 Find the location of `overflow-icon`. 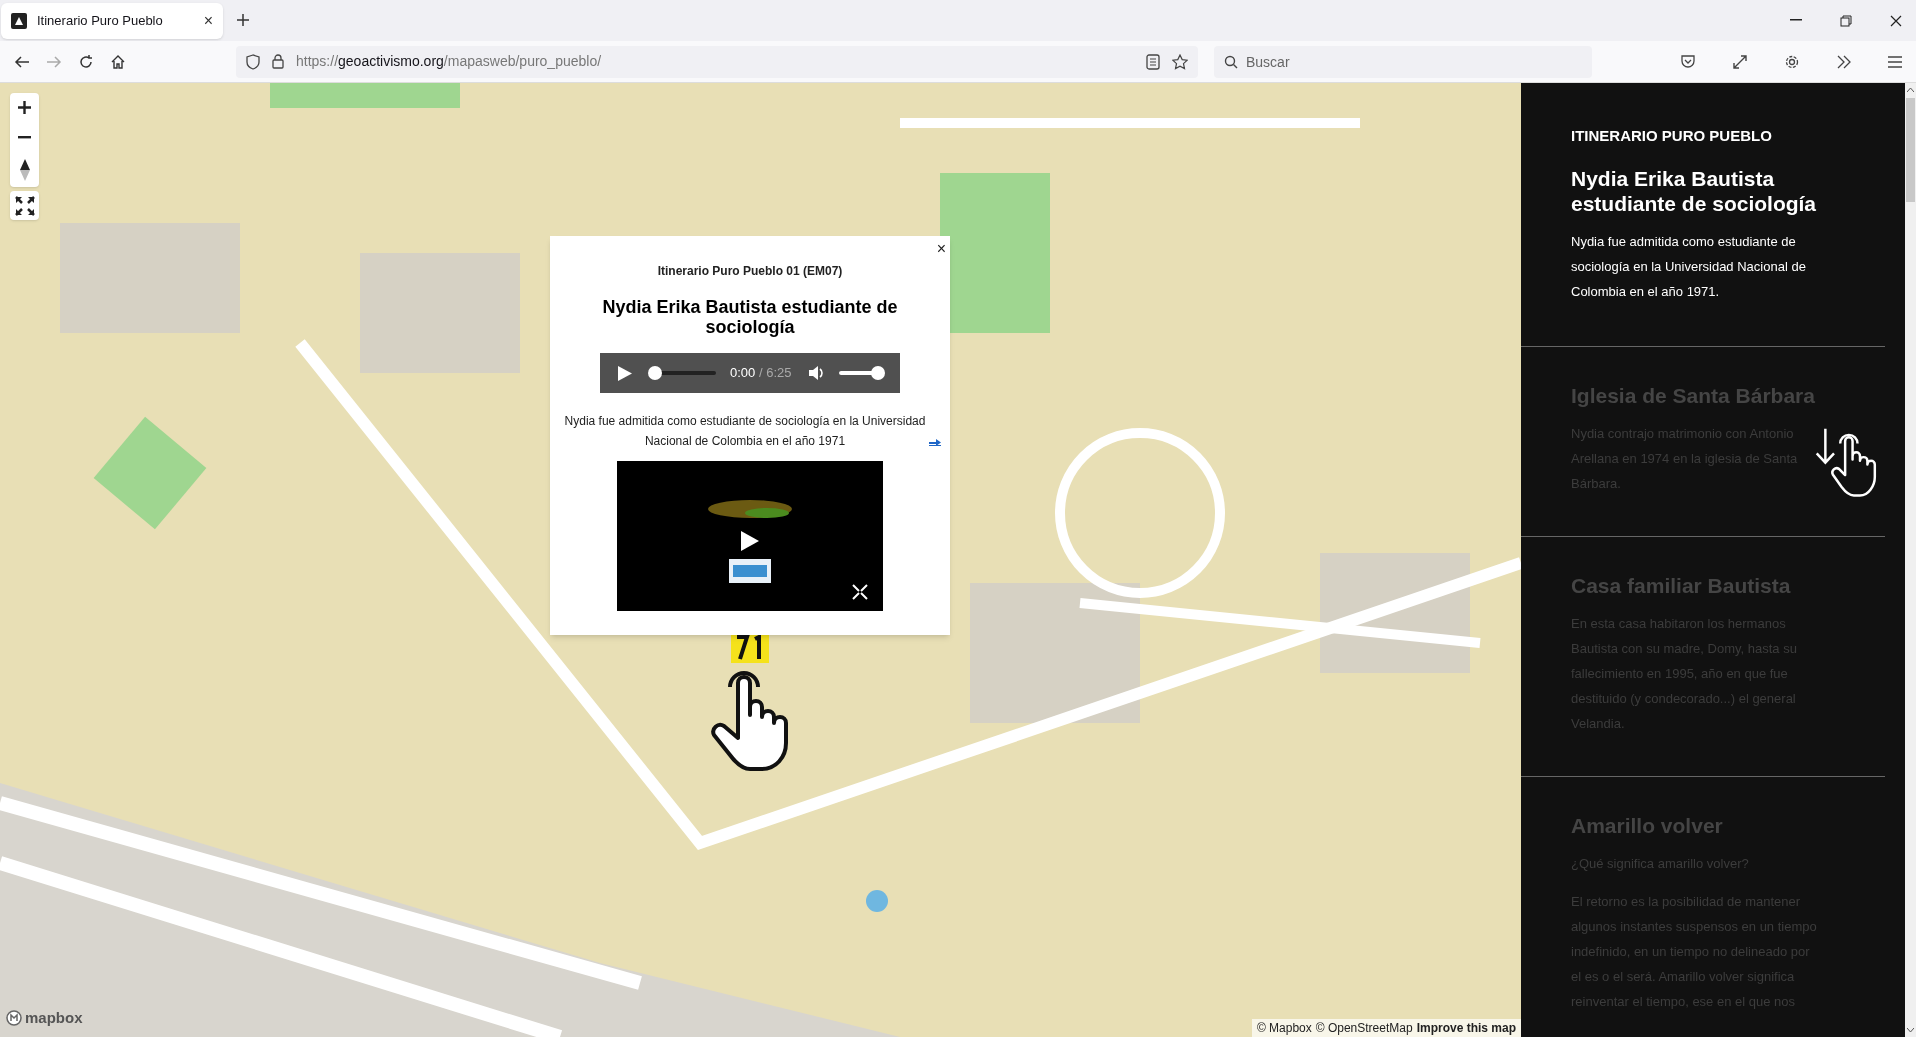

overflow-icon is located at coordinates (1844, 61).